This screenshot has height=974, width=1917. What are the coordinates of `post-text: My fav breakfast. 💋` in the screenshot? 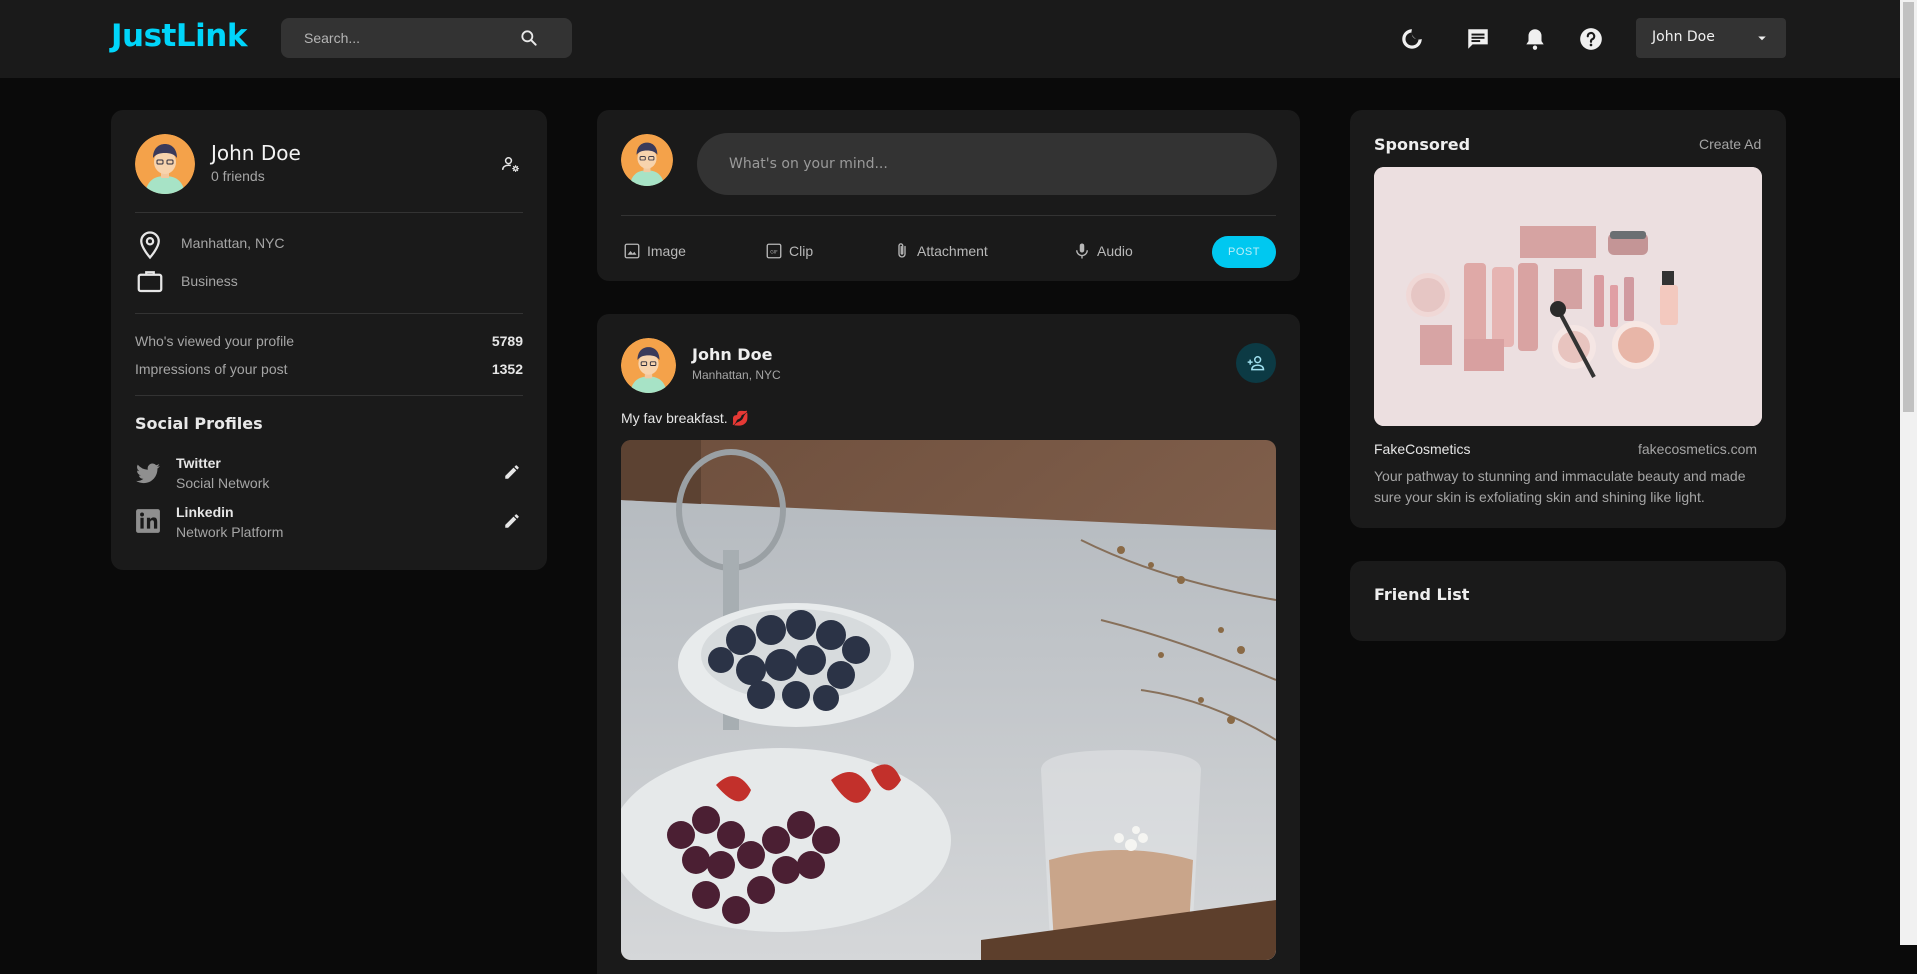 It's located at (685, 418).